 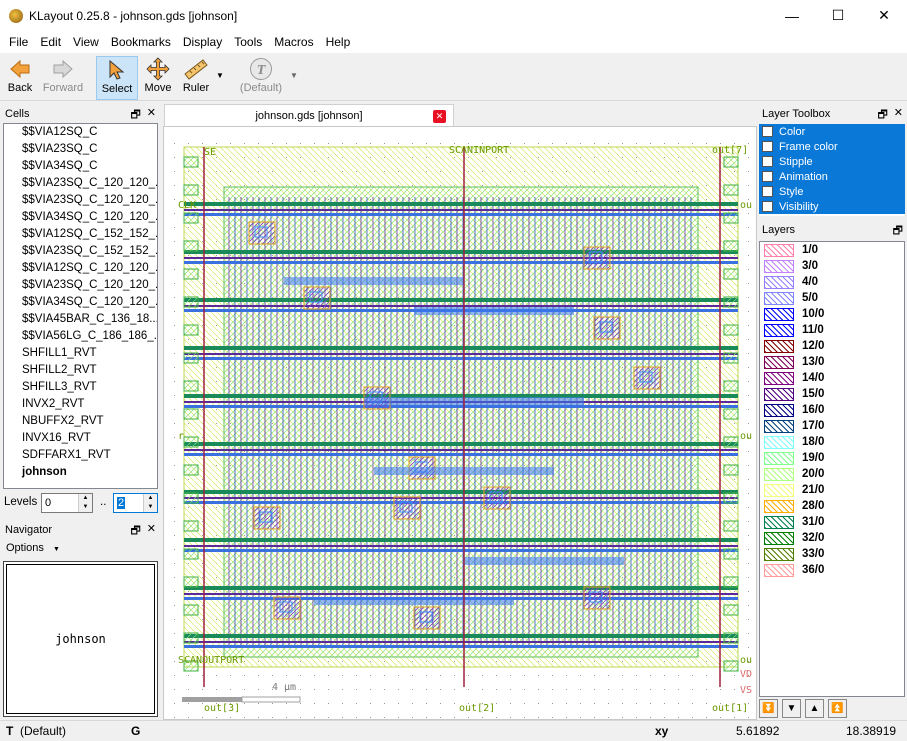 What do you see at coordinates (80, 438) in the screenshot?
I see `cell-tree-item: INVX16_RVT` at bounding box center [80, 438].